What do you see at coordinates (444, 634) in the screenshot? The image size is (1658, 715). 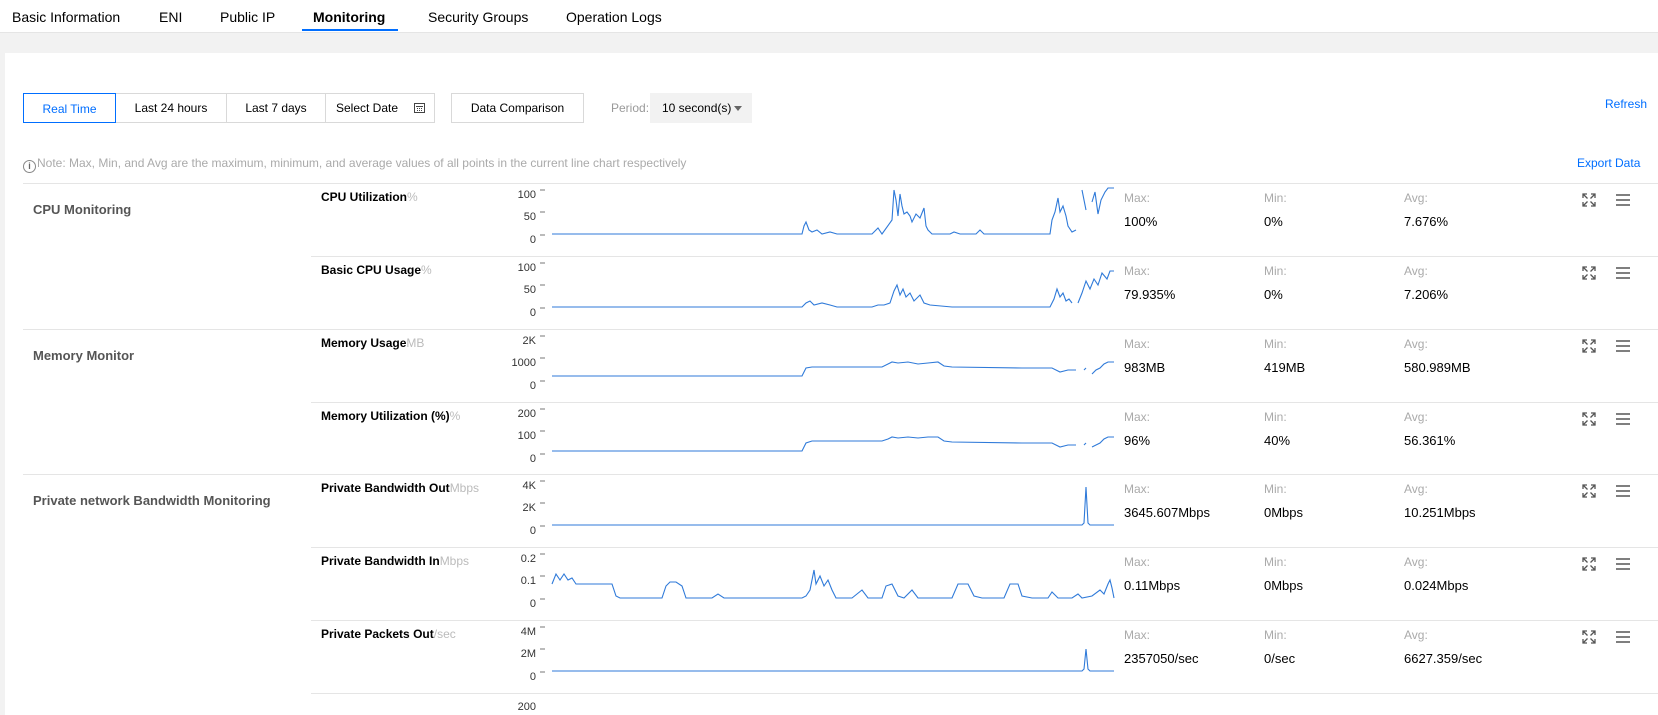 I see `metric-unit: /sec` at bounding box center [444, 634].